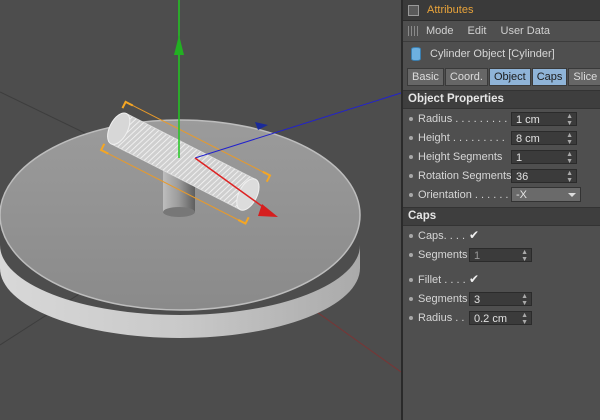  I want to click on row-caps: Caps. . . . ✔, so click(501, 235).